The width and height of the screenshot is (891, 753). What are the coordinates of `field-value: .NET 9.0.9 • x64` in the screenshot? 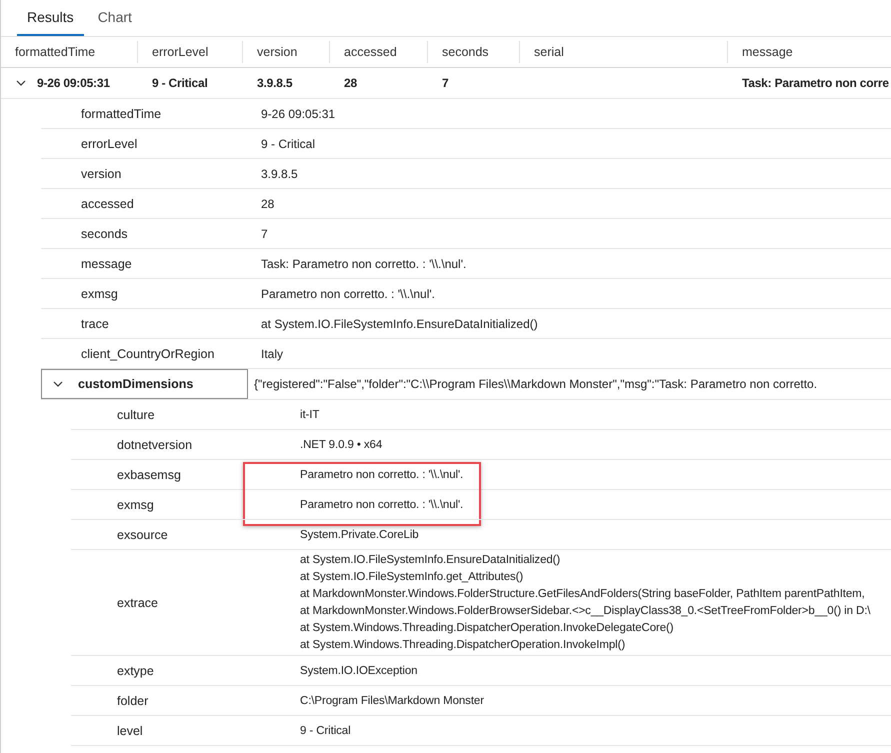 It's located at (341, 445).